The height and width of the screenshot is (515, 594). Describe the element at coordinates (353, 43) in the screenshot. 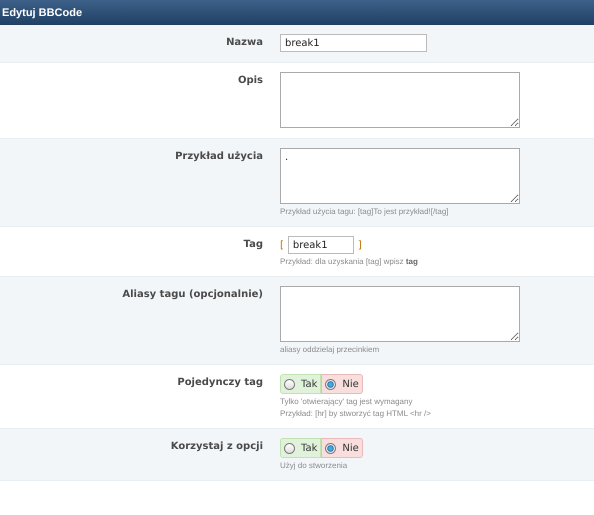

I see `name-field: break1` at that location.